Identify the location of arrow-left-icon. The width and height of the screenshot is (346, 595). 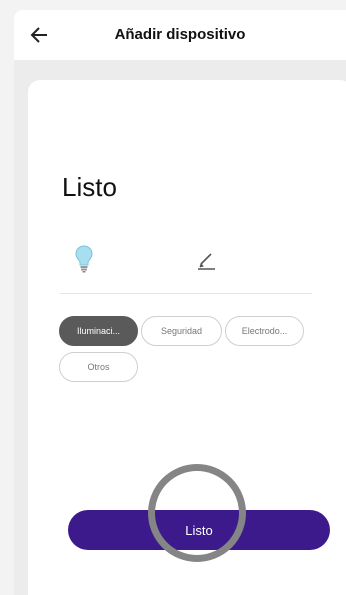
(38, 35).